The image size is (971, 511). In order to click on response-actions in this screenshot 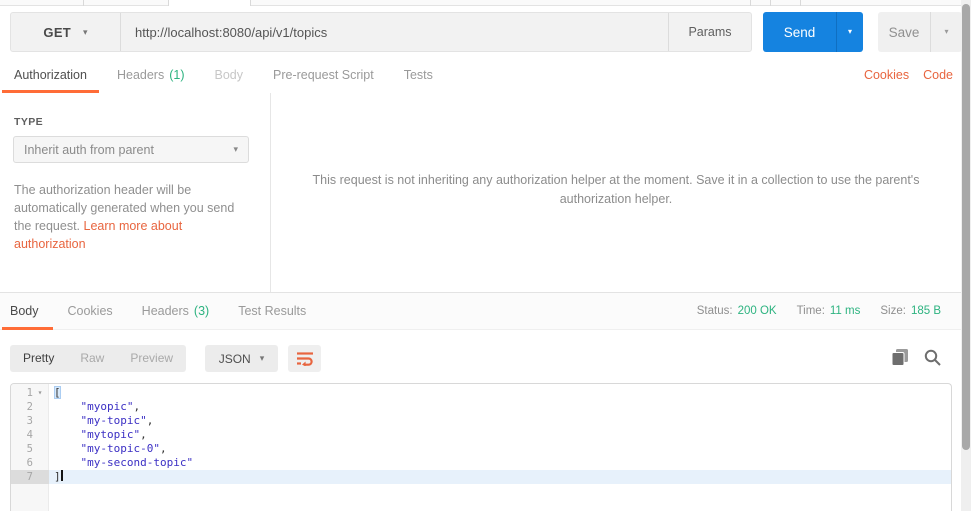, I will do `click(916, 357)`.